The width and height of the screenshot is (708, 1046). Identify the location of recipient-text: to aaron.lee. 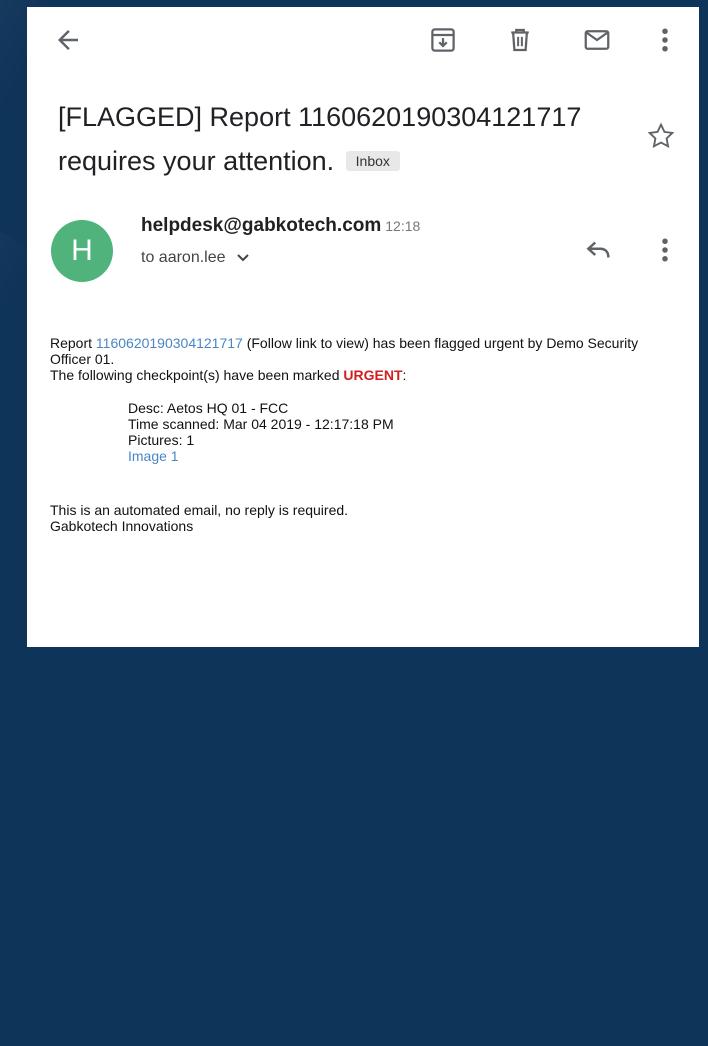
(183, 257).